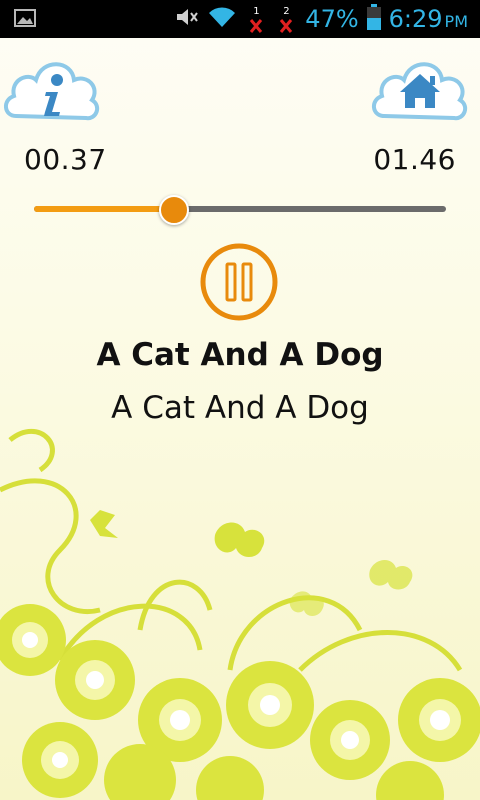  I want to click on clock-time: 6:29, so click(415, 19).